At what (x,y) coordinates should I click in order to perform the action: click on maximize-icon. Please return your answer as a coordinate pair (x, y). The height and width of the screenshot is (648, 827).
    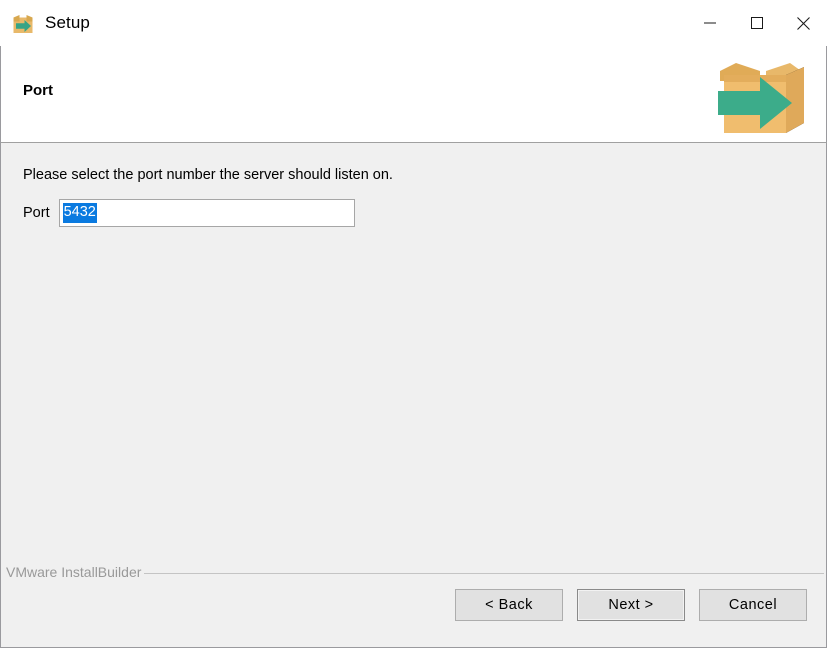
    Looking at the image, I should click on (756, 23).